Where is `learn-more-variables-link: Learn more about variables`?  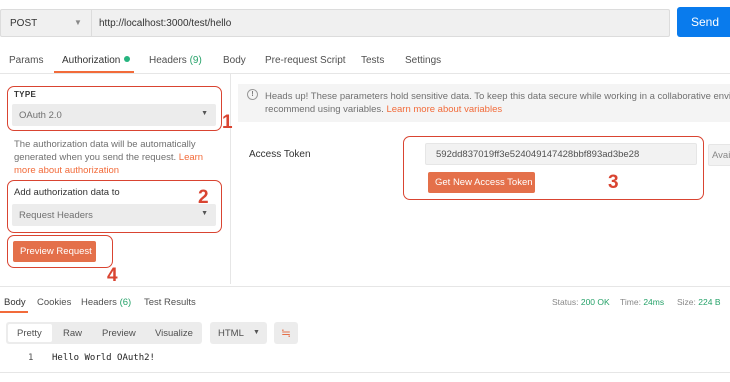
learn-more-variables-link: Learn more about variables is located at coordinates (444, 109).